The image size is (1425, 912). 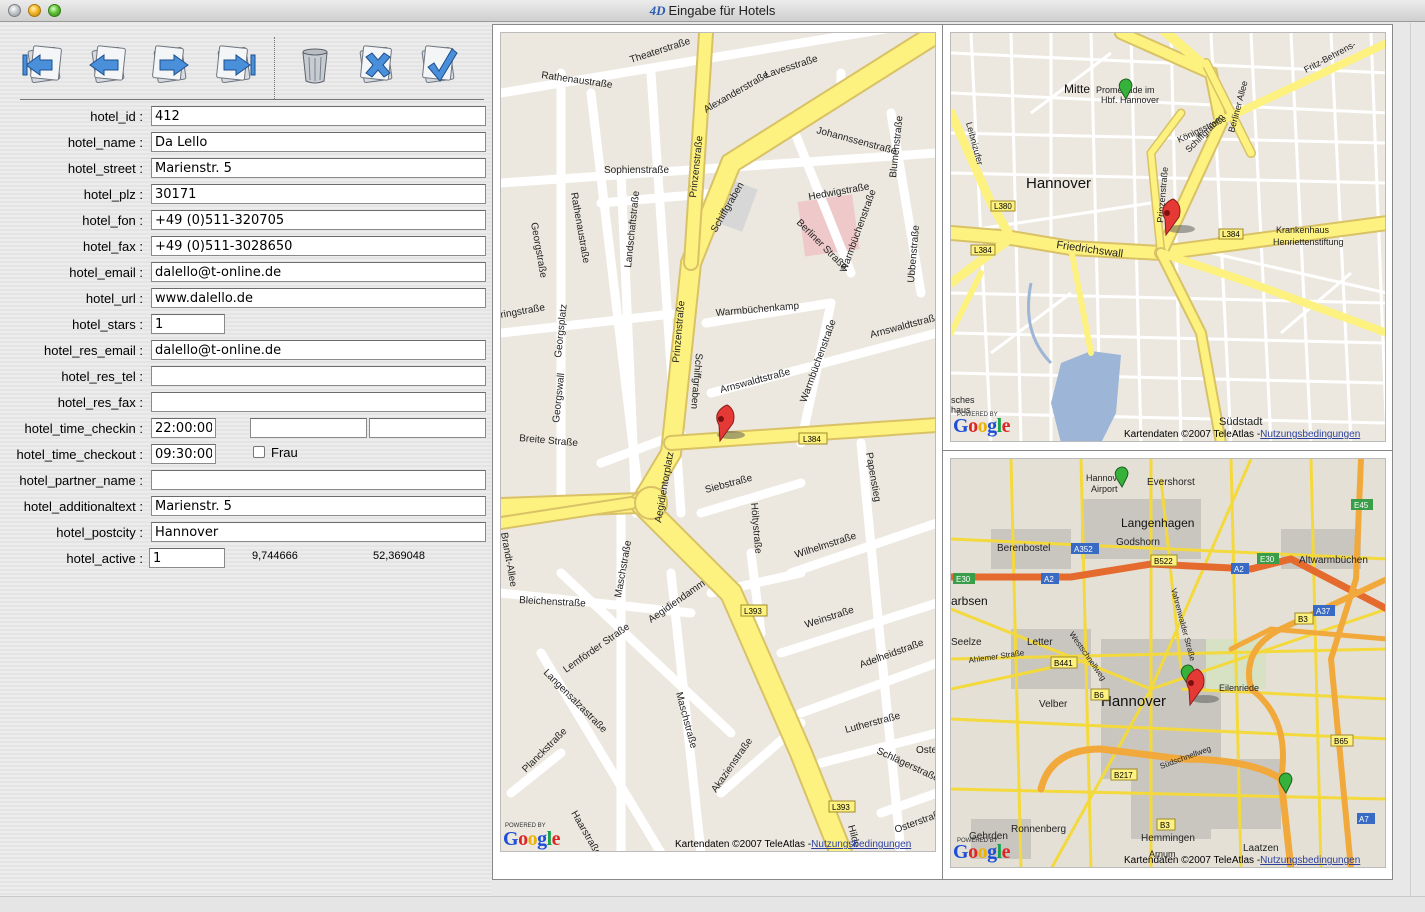 I want to click on first-record-icon, so click(x=42, y=64).